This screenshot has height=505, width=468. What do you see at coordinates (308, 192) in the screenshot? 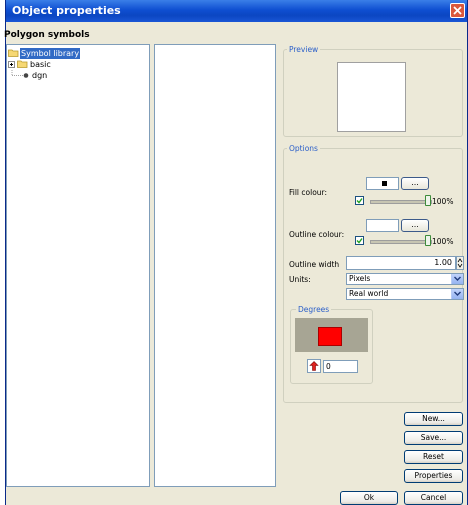
I see `fill-colour-label: Fill colour:` at bounding box center [308, 192].